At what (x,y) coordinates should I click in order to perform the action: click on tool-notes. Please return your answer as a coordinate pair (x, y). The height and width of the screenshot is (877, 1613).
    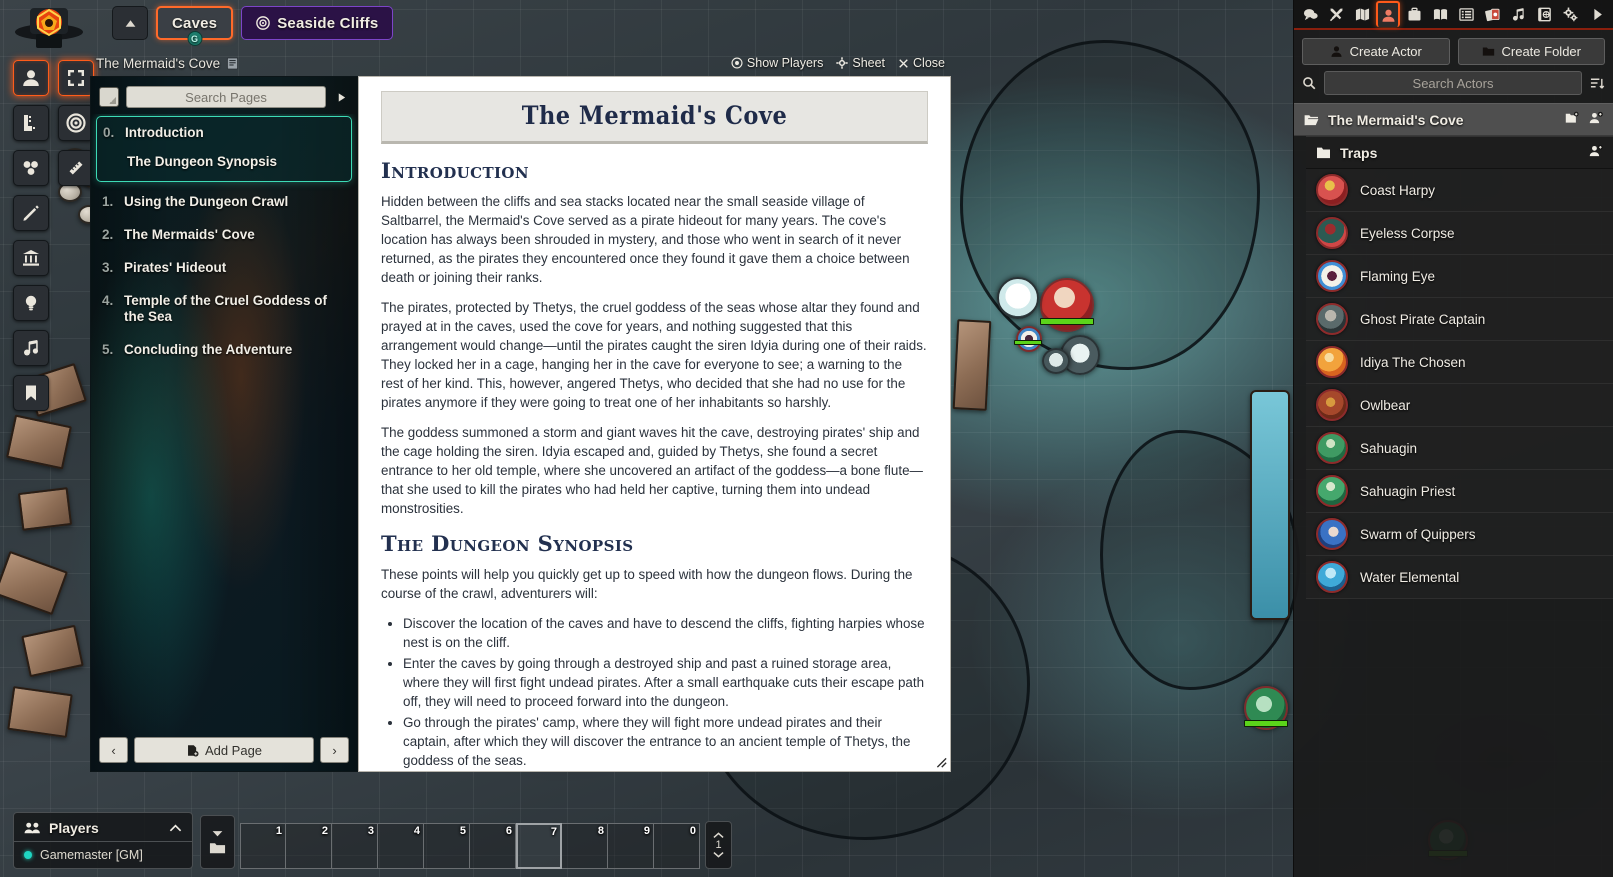
    Looking at the image, I should click on (31, 393).